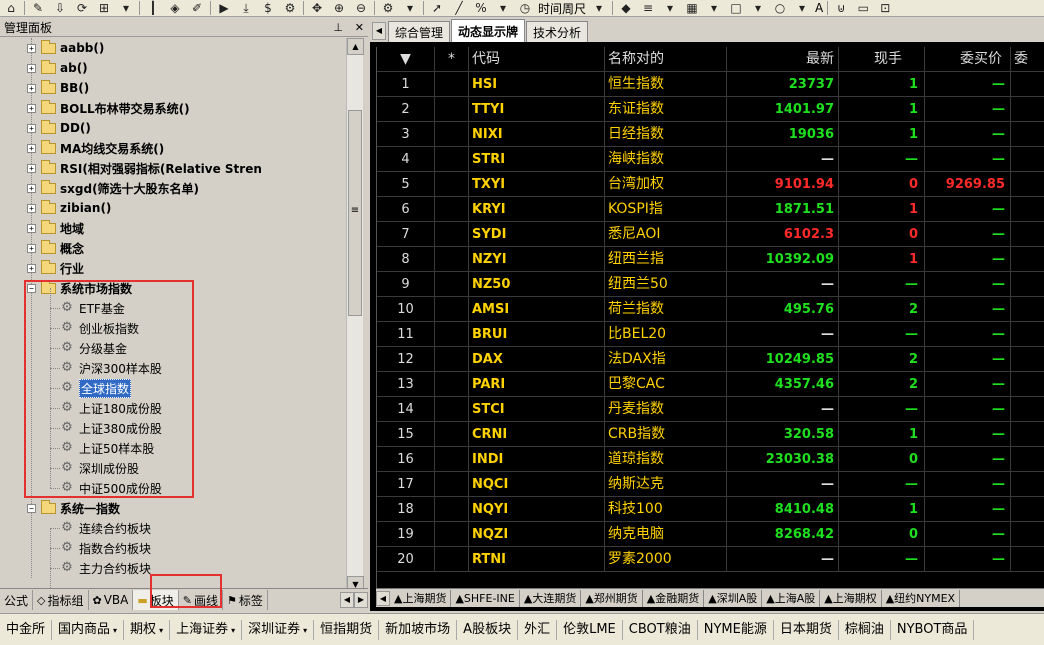 The width and height of the screenshot is (1044, 645). Describe the element at coordinates (710, 259) in the screenshot. I see `table-row: 8 NZYI 纽西兰指 10392.09 1—` at that location.